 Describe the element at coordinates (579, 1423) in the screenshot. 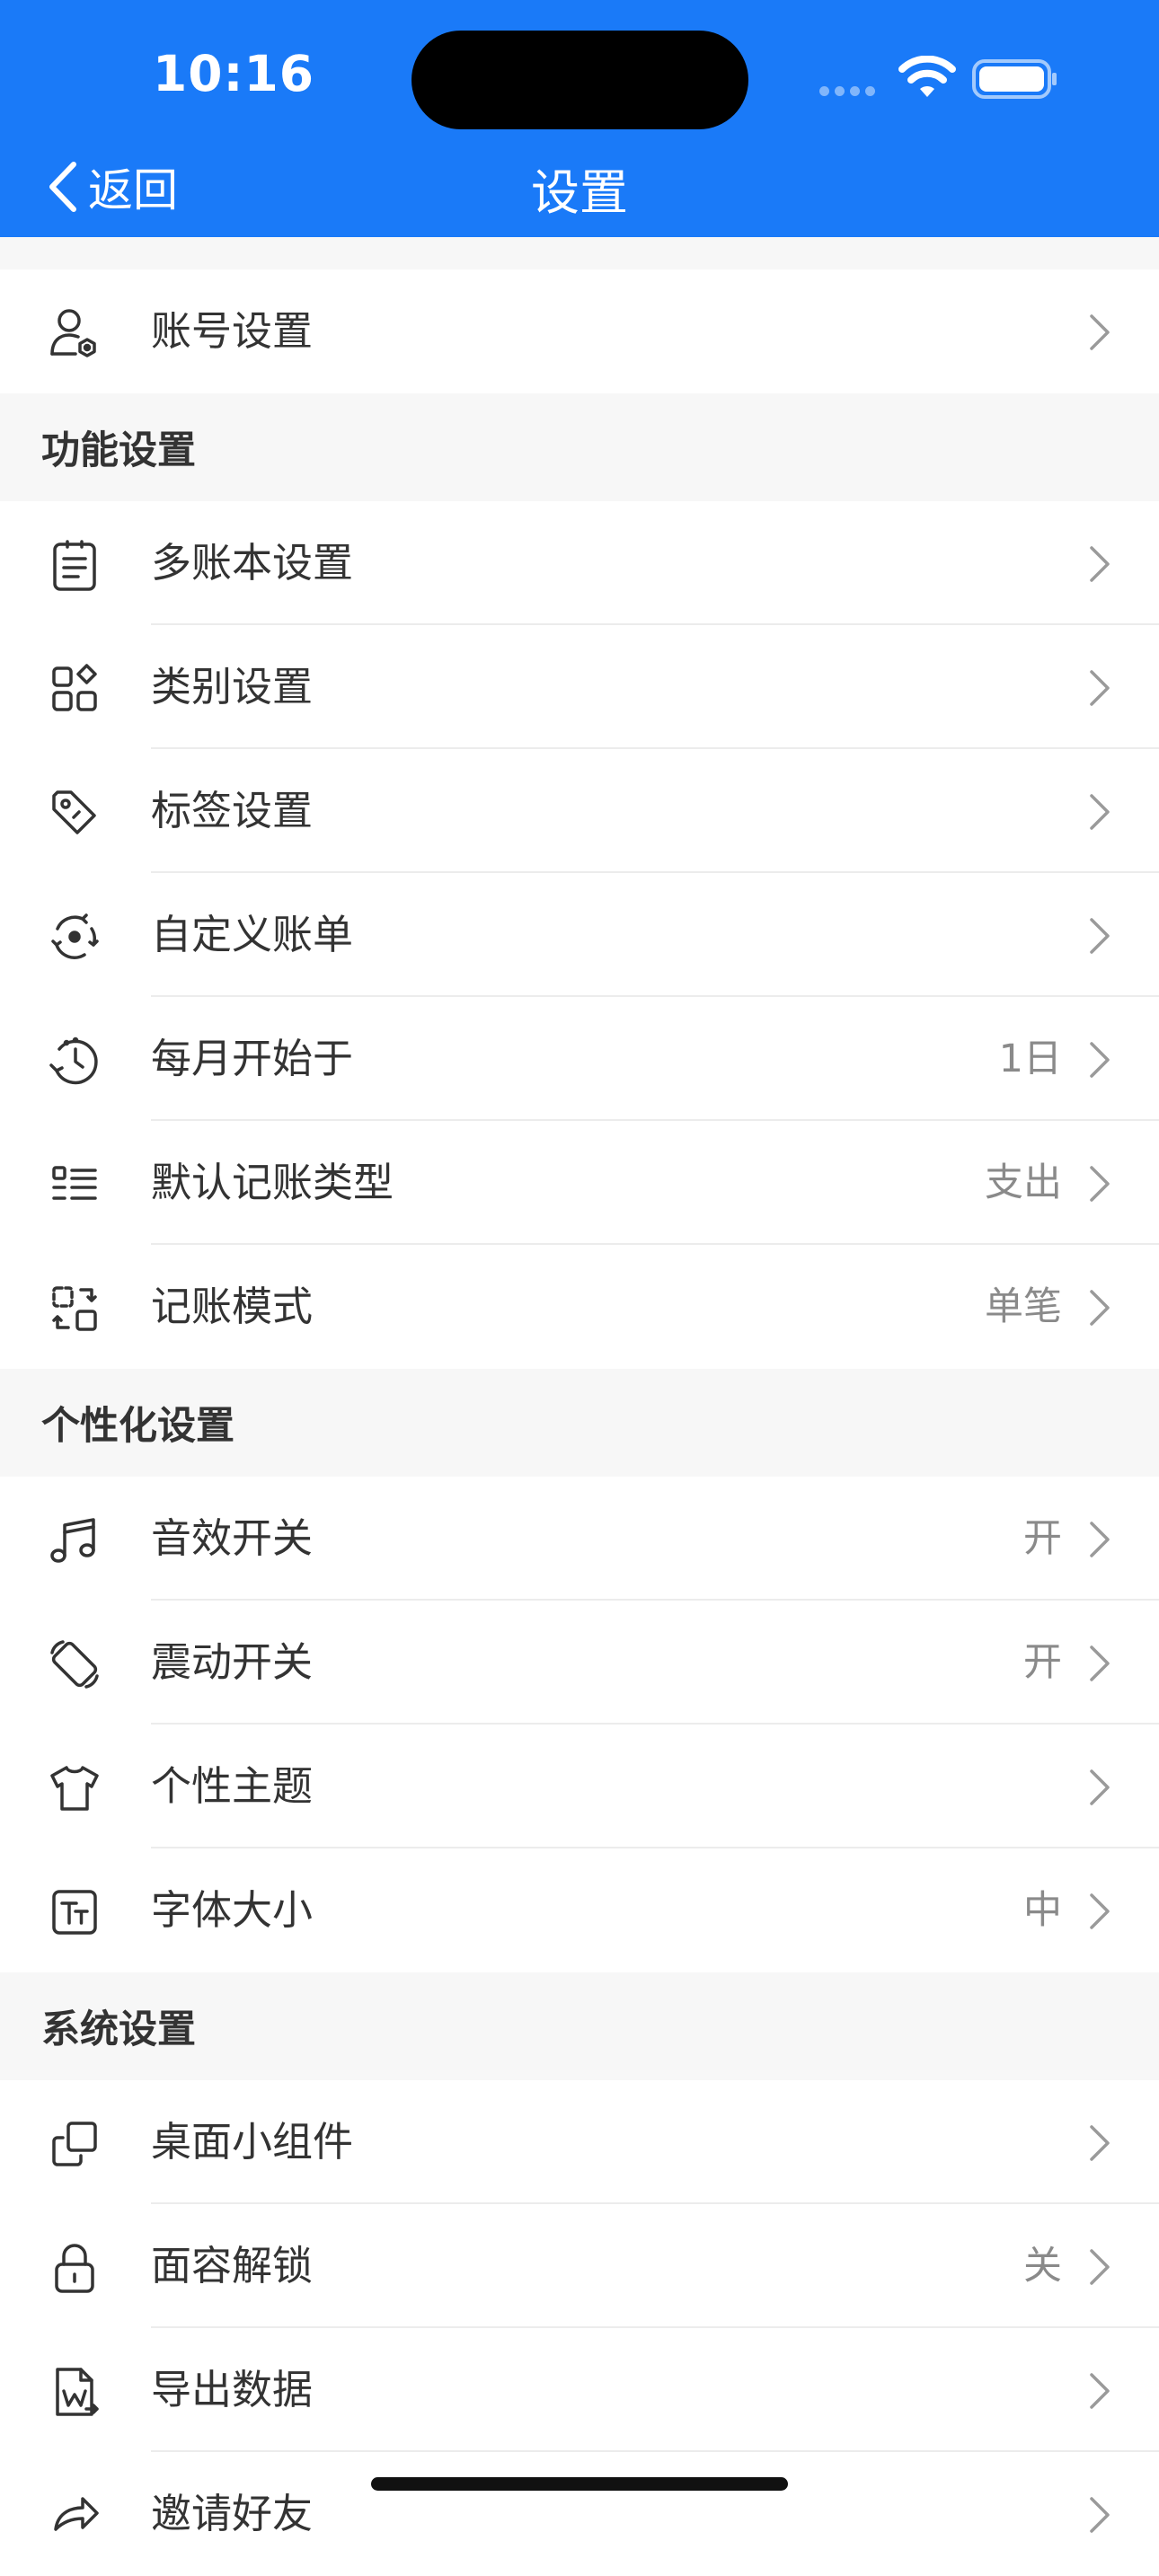

I see `section-header-personalization: 个性化设置` at that location.